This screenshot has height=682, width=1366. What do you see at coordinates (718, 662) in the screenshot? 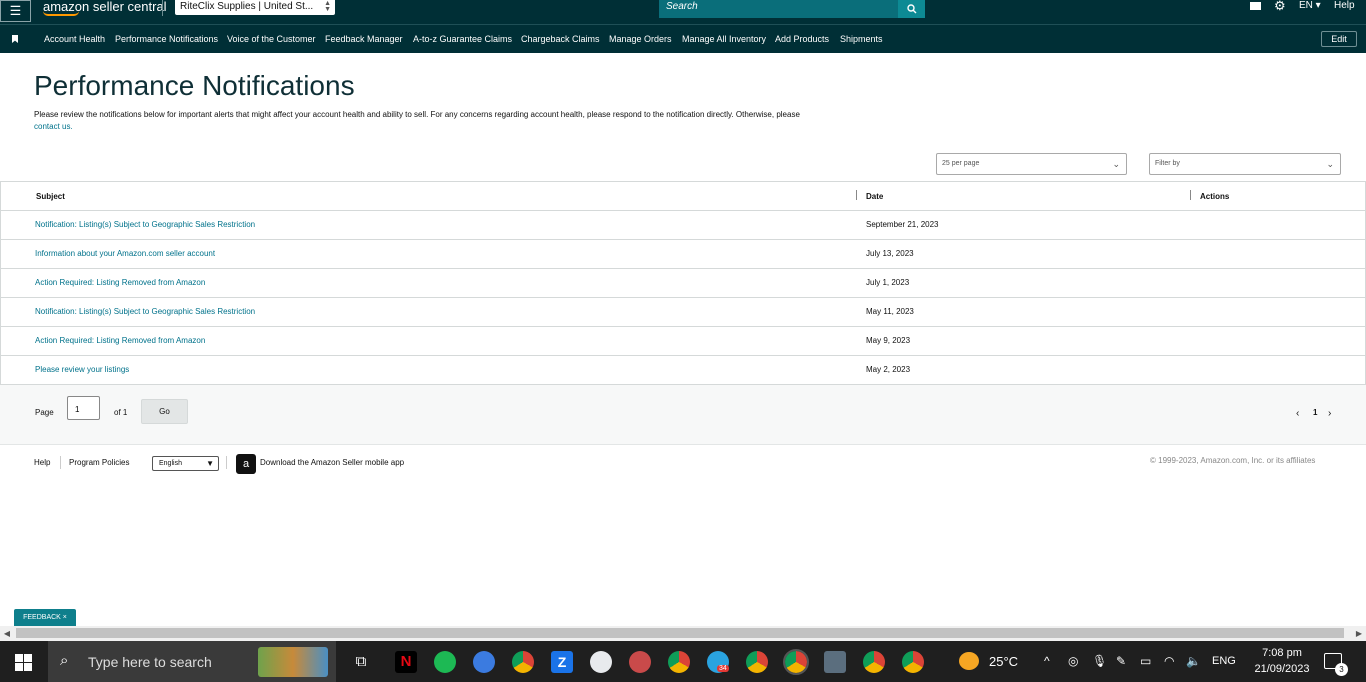
I see `telegram-icon: 34` at bounding box center [718, 662].